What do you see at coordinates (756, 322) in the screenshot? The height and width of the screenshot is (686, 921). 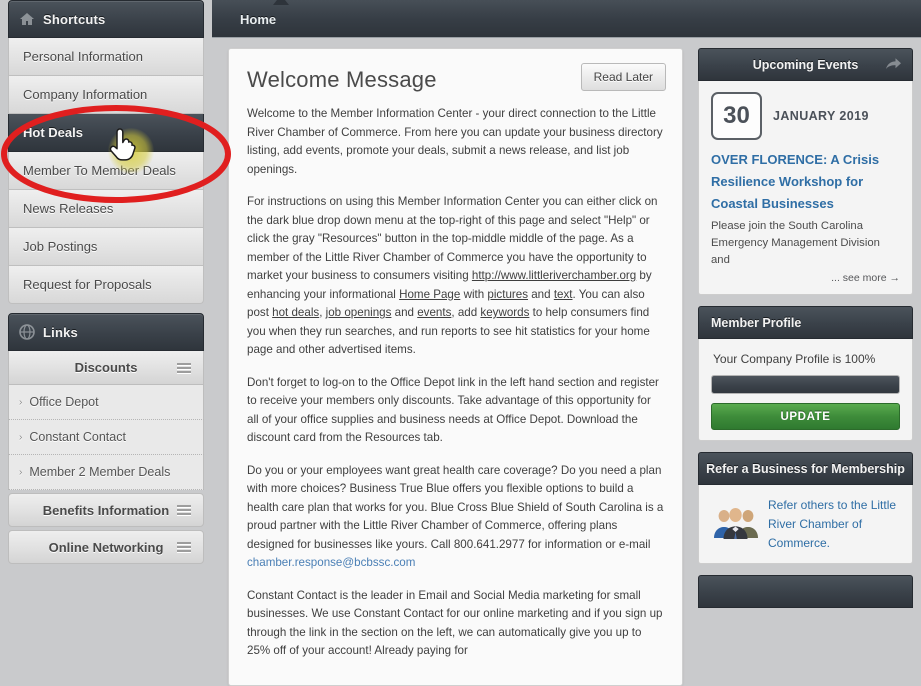 I see `member-profile-title: Member Profile` at bounding box center [756, 322].